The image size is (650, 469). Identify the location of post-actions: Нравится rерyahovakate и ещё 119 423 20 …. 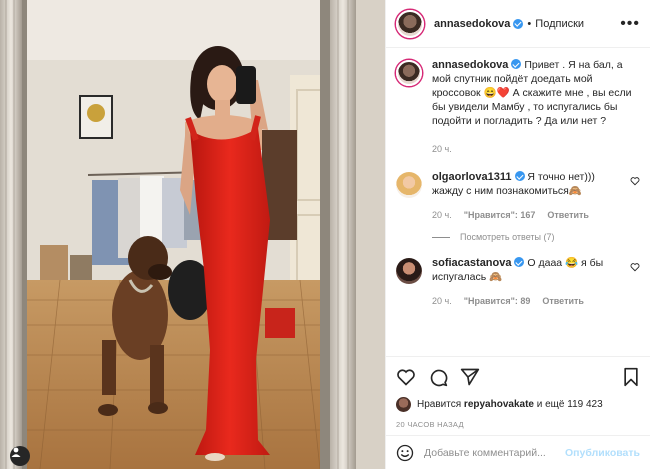
(518, 395).